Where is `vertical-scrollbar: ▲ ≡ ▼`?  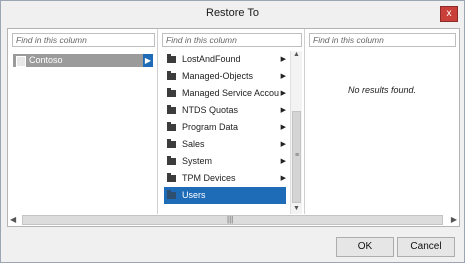
vertical-scrollbar: ▲ ≡ ▼ is located at coordinates (296, 132).